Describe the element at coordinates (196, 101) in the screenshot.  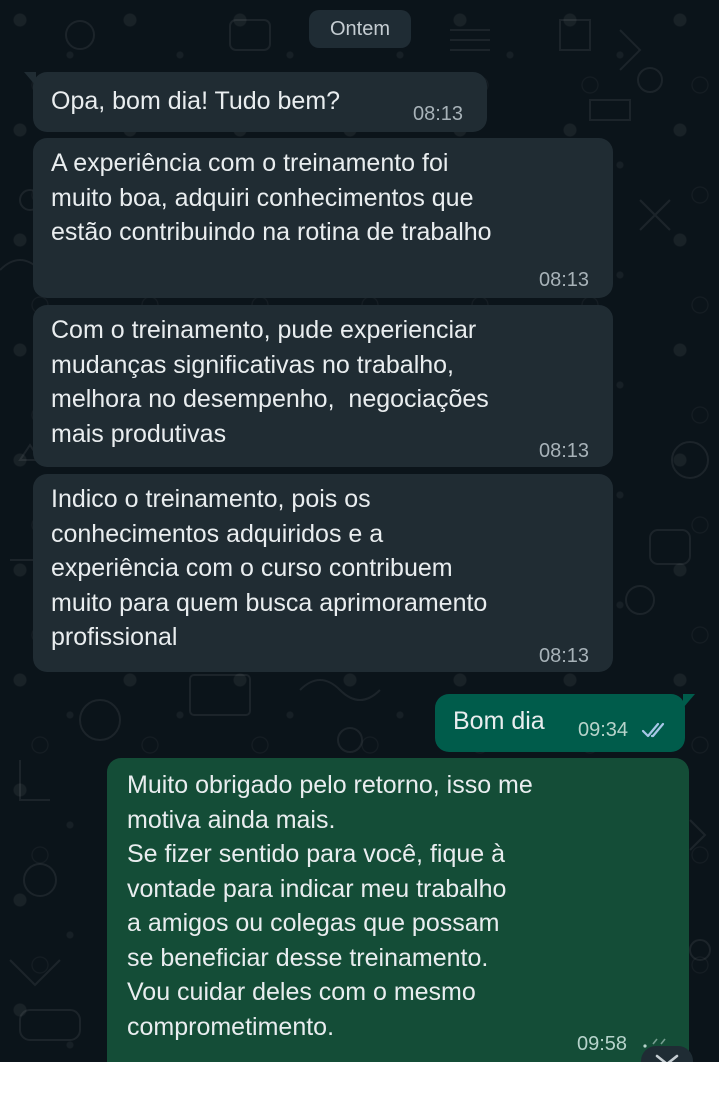
I see `message-text: Opa, bom dia! Tudo bem?` at that location.